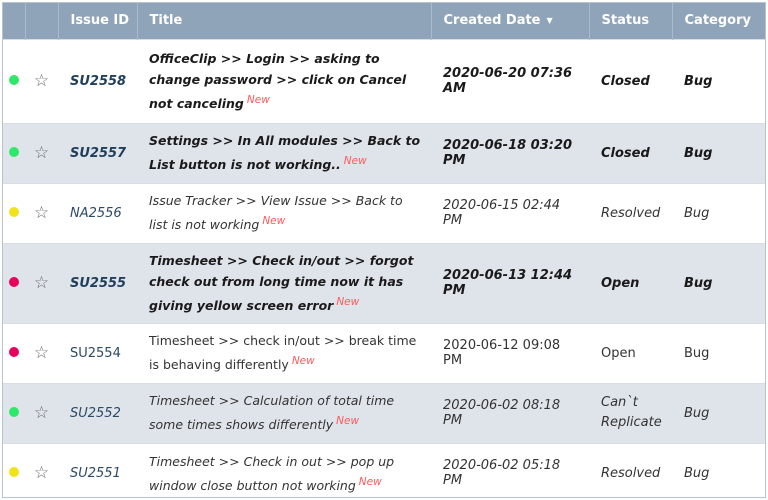  Describe the element at coordinates (510, 352) in the screenshot. I see `created-date-cell: 2020-06-12 09:08 PM` at that location.